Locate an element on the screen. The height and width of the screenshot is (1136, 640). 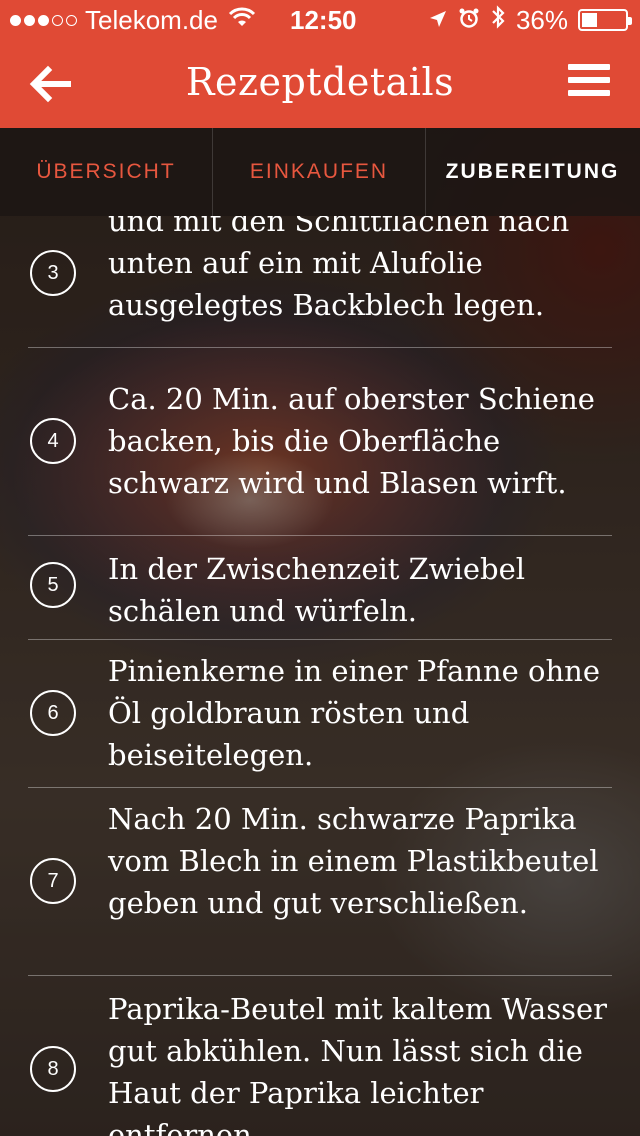
step-number: 6 is located at coordinates (53, 713).